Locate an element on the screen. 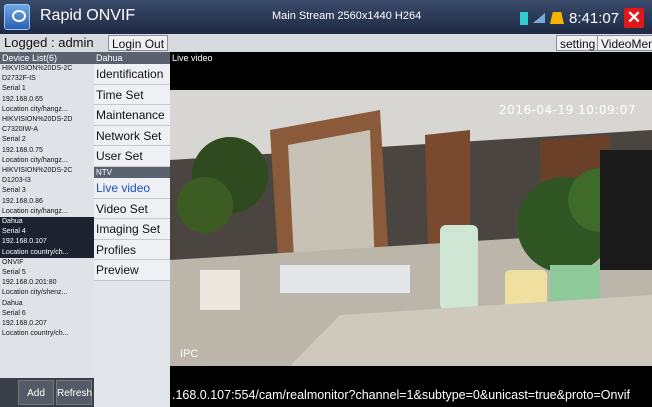  device-serial: Serial 1 is located at coordinates (14, 89).